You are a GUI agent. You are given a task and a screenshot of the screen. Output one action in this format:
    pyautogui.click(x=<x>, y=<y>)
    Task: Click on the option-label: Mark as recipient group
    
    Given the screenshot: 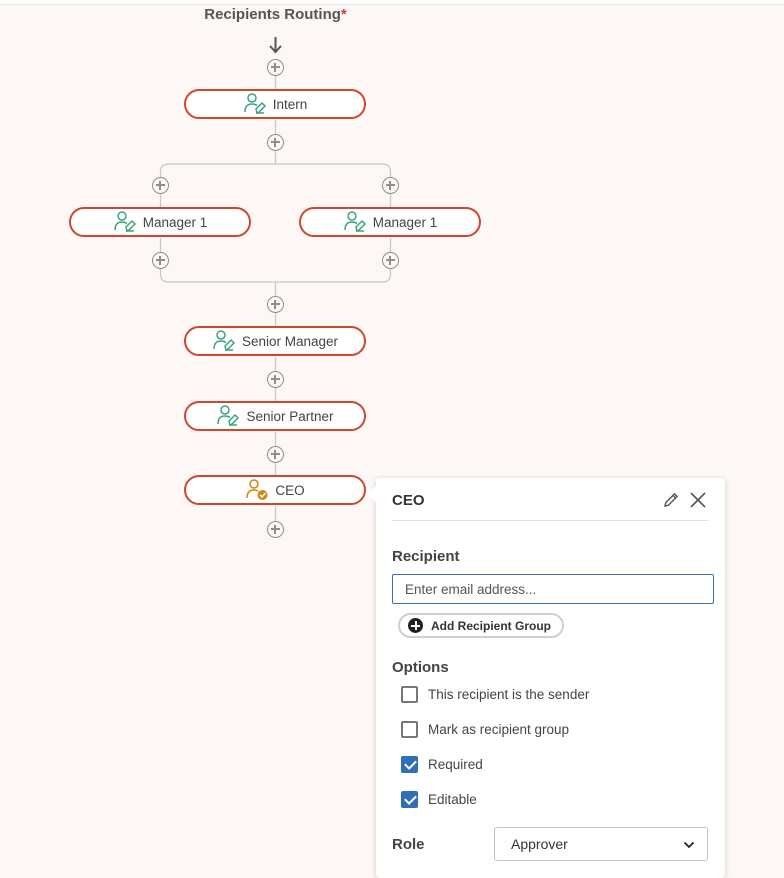 What is the action you would take?
    pyautogui.click(x=499, y=729)
    